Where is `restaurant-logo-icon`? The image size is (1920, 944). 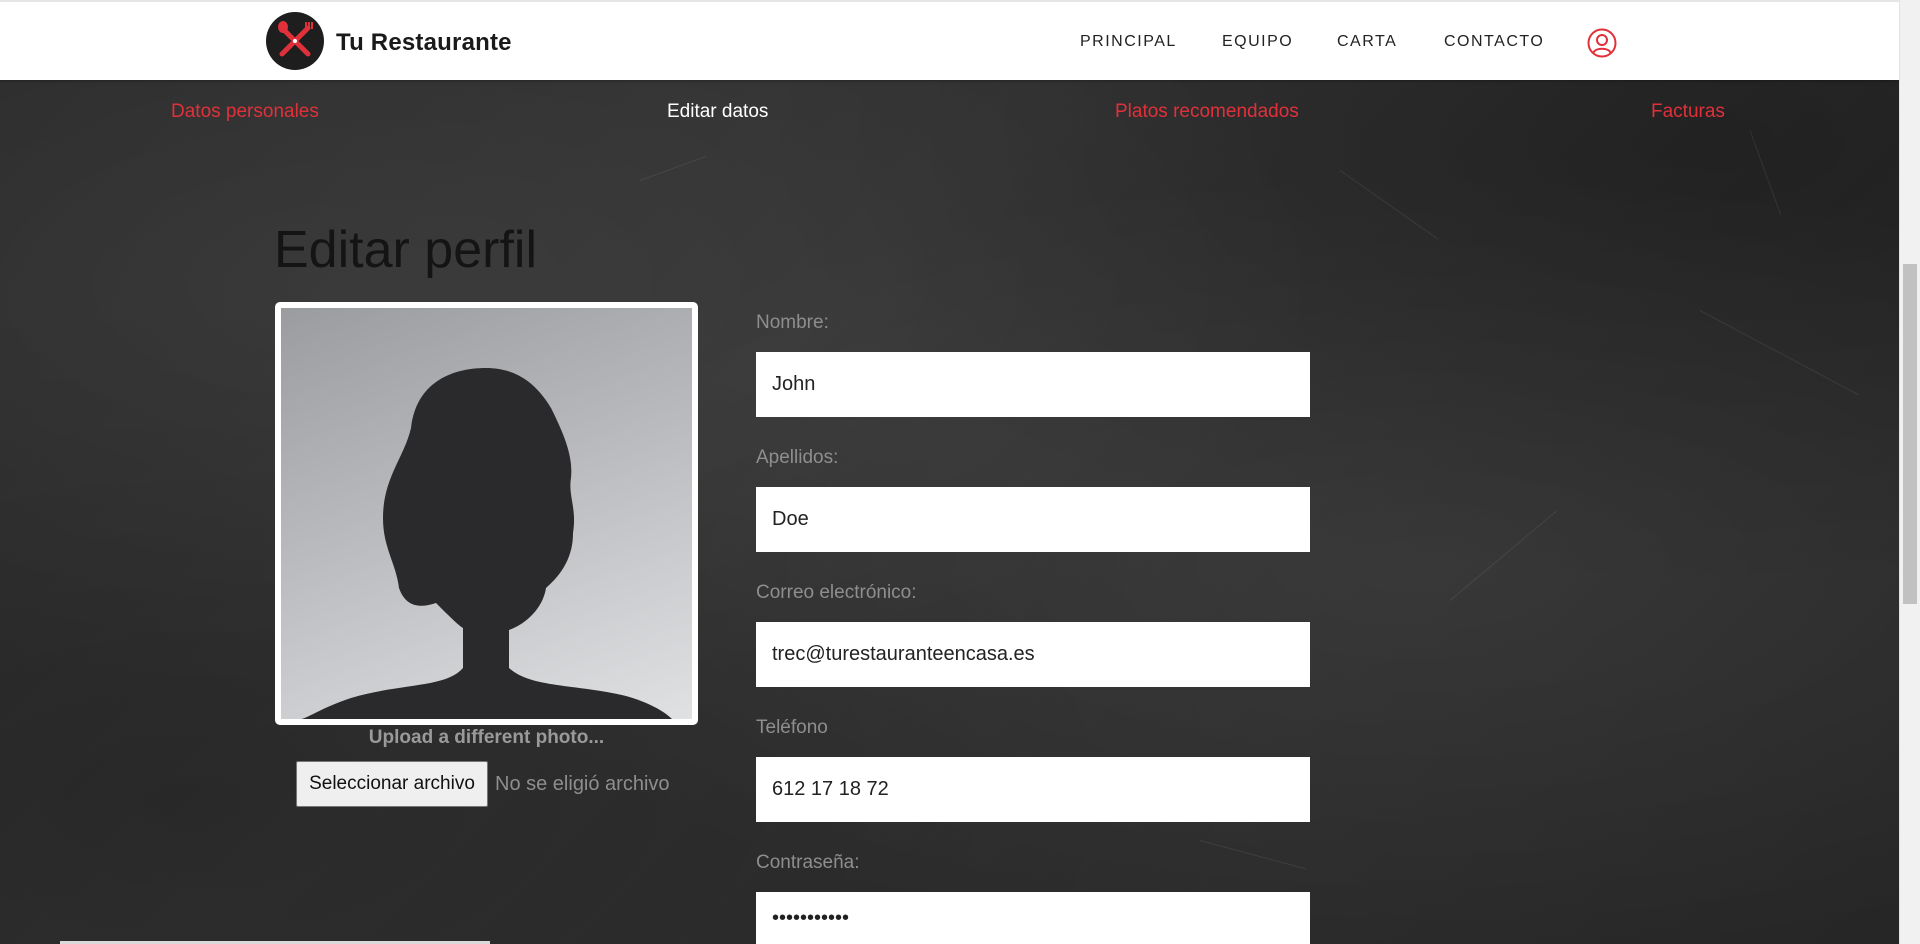 restaurant-logo-icon is located at coordinates (295, 41).